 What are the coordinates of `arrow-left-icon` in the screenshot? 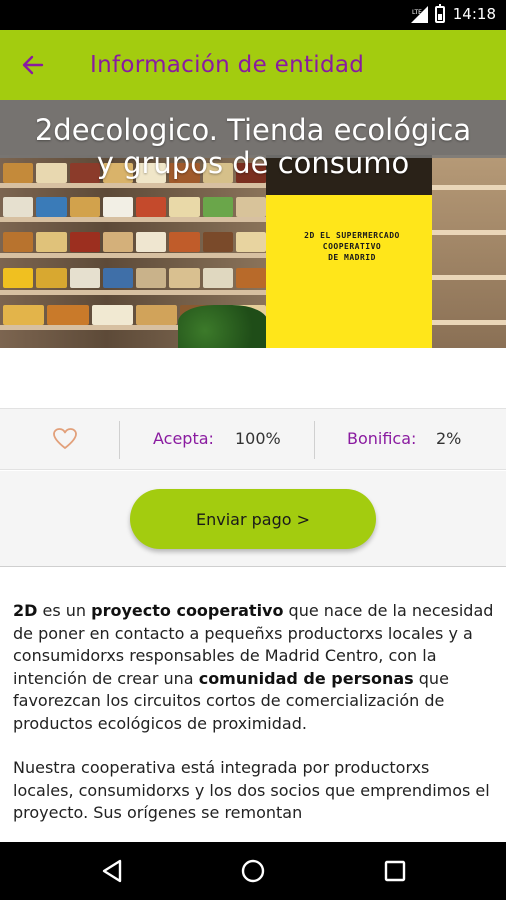 It's located at (33, 65).